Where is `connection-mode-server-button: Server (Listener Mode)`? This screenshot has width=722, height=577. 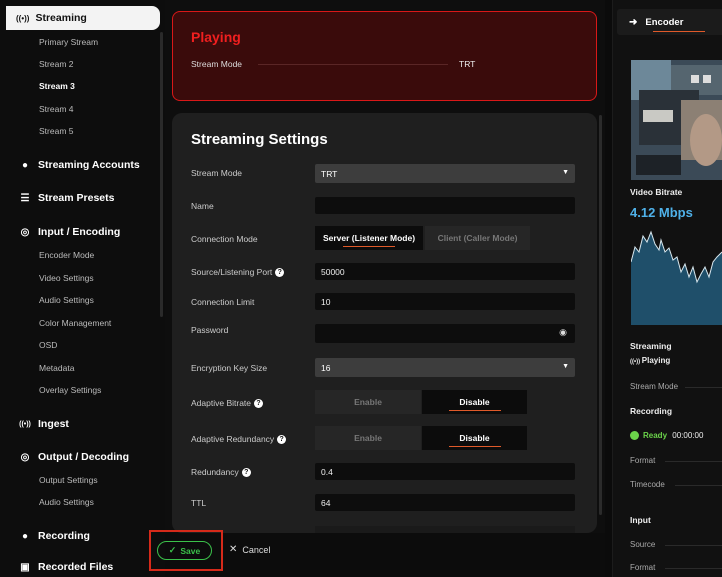 connection-mode-server-button: Server (Listener Mode) is located at coordinates (369, 238).